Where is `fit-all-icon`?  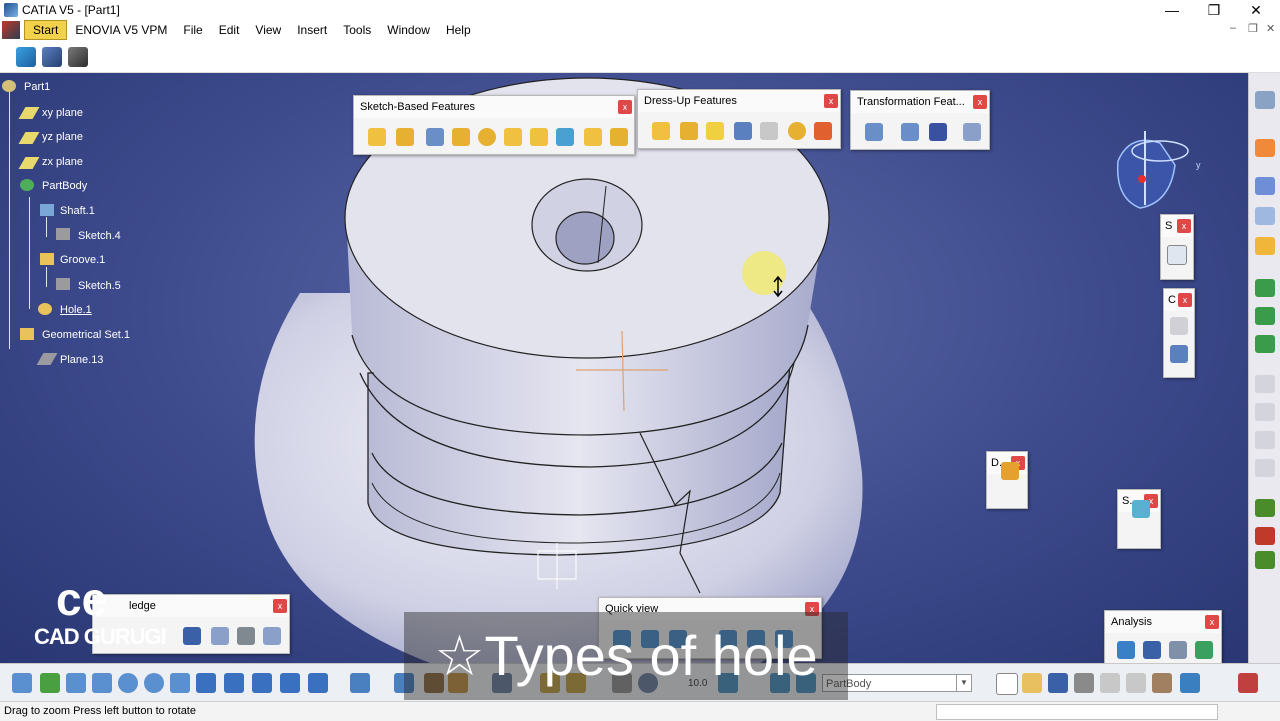
fit-all-icon is located at coordinates (50, 683).